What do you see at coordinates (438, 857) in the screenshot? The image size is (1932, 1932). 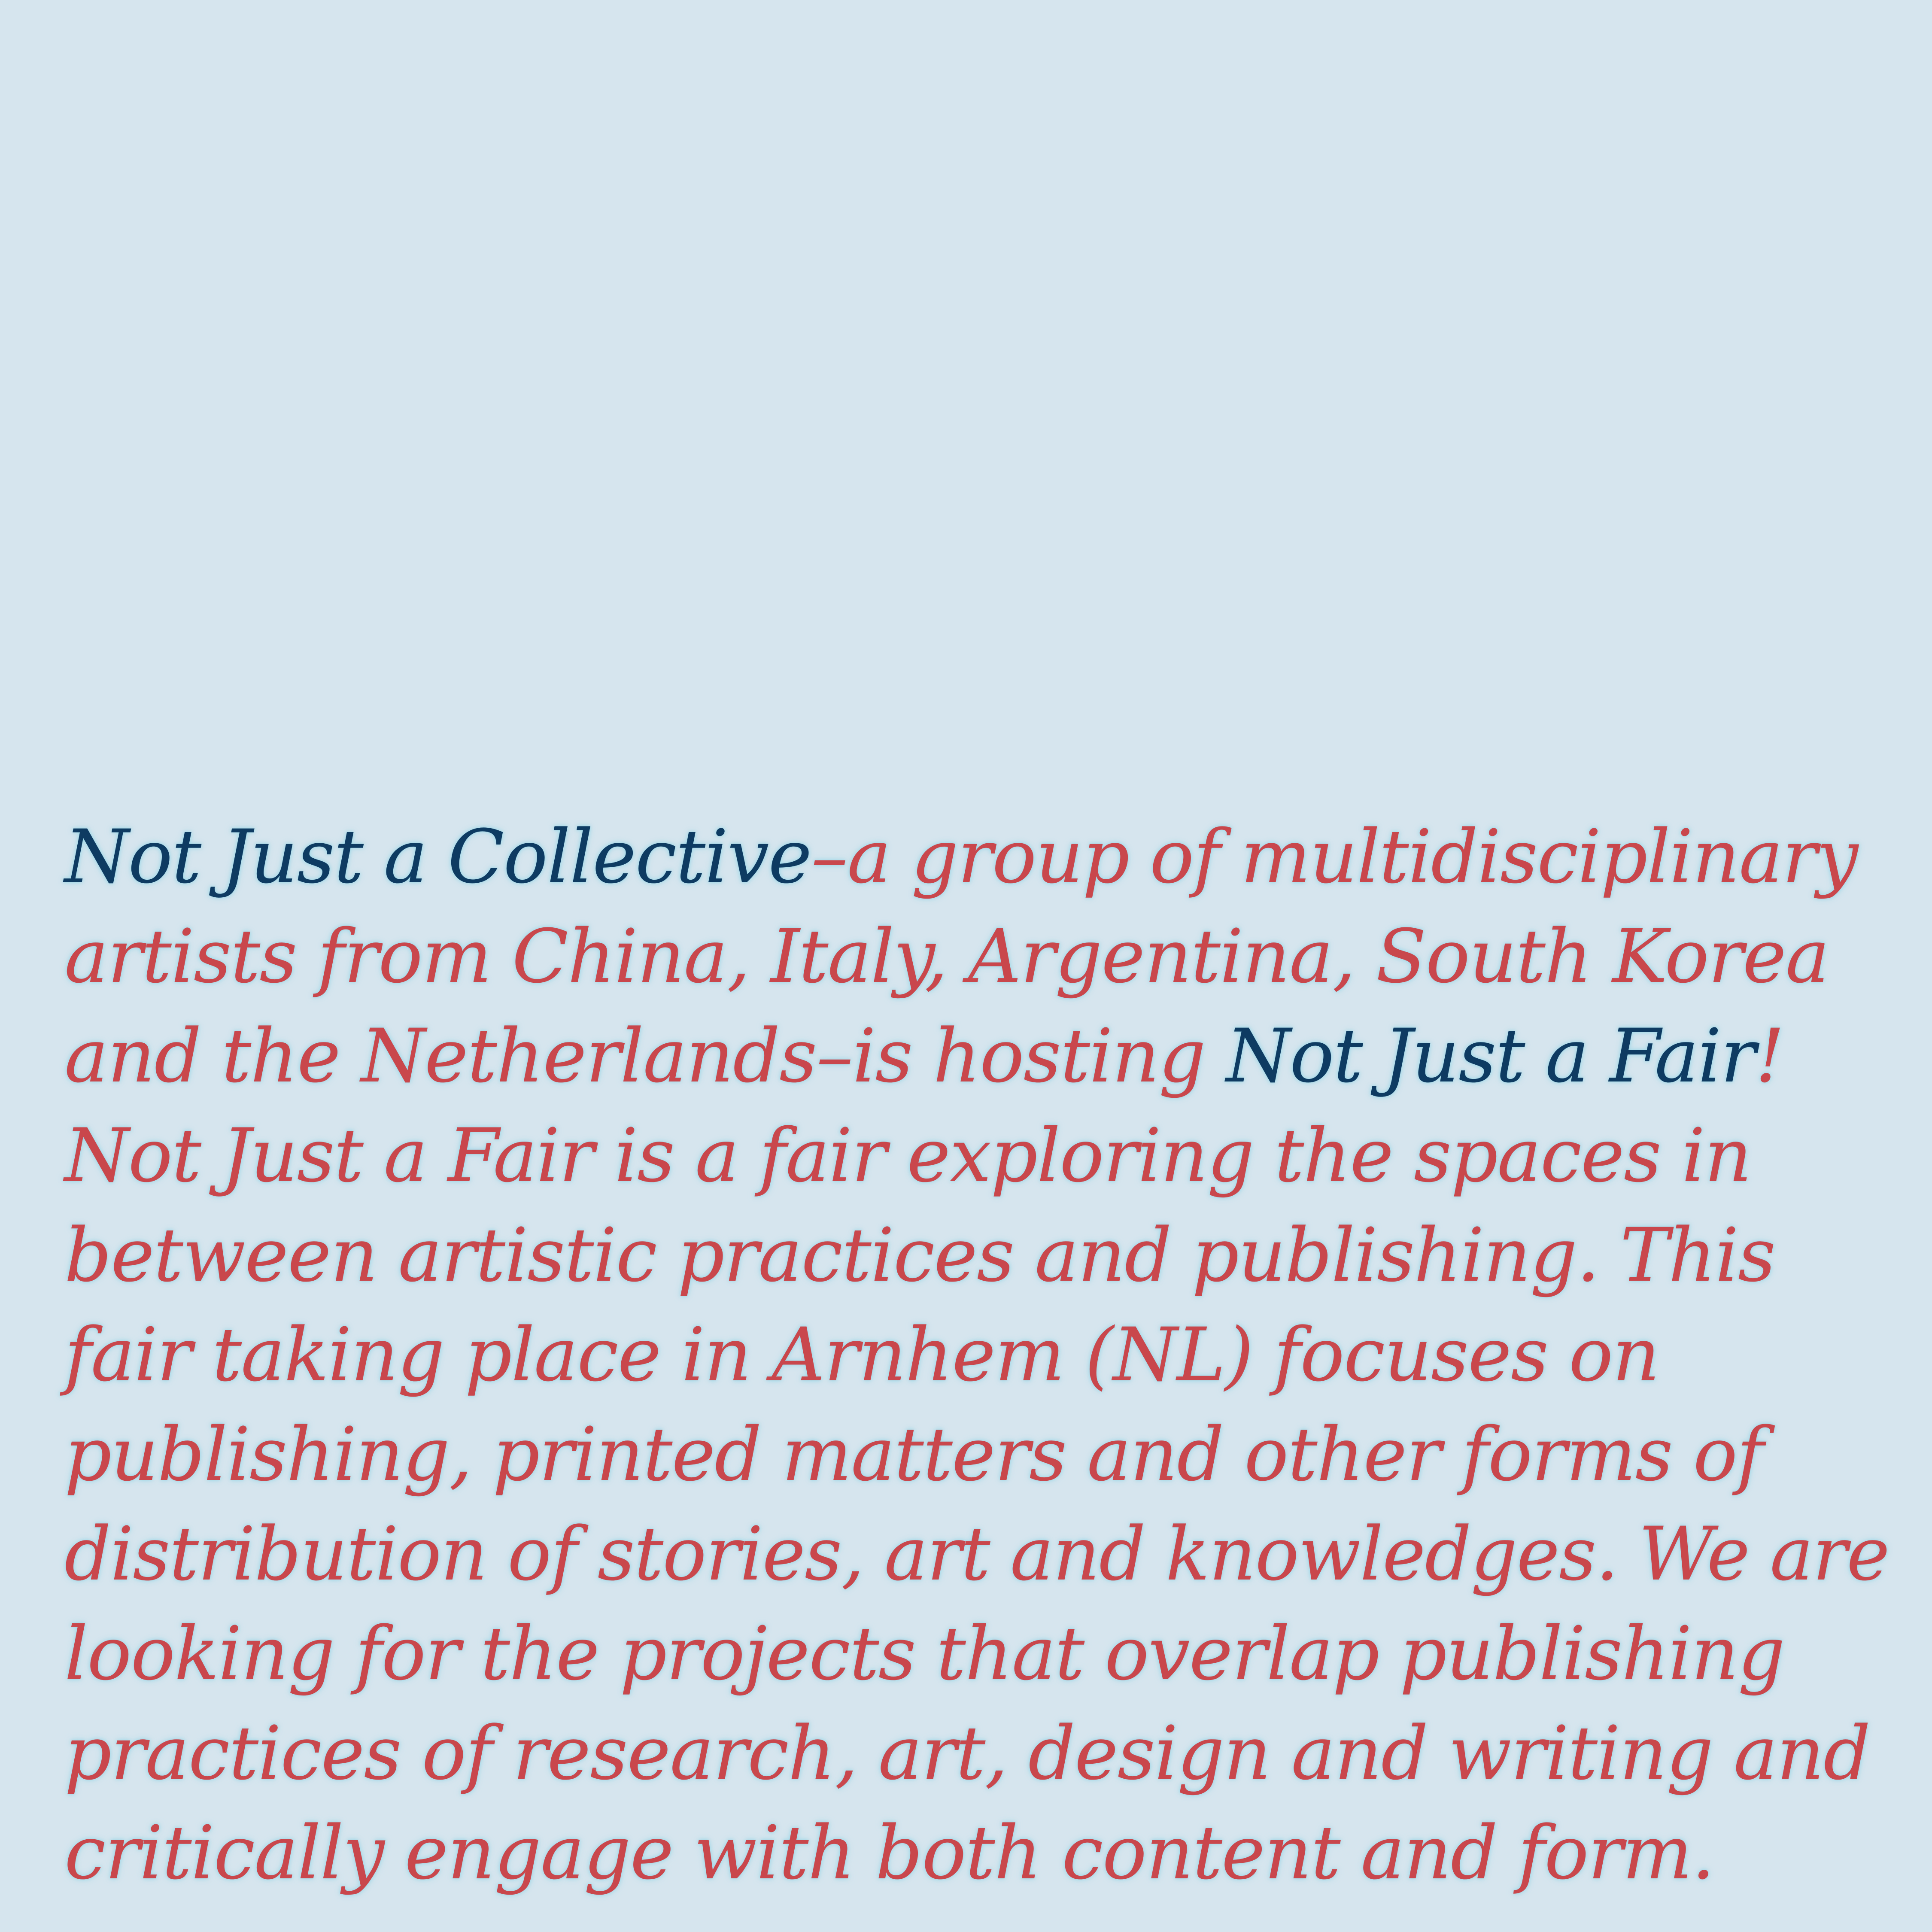 I see `collective-name: Not Just a Collective` at bounding box center [438, 857].